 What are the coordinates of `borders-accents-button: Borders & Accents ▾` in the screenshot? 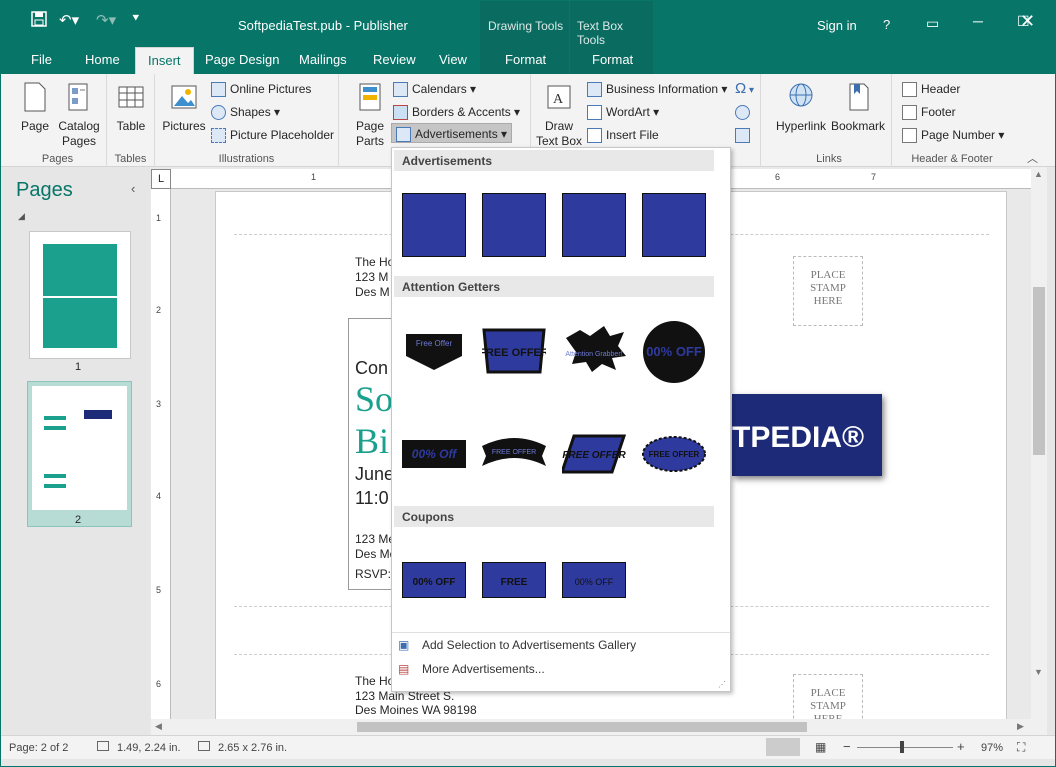 It's located at (456, 112).